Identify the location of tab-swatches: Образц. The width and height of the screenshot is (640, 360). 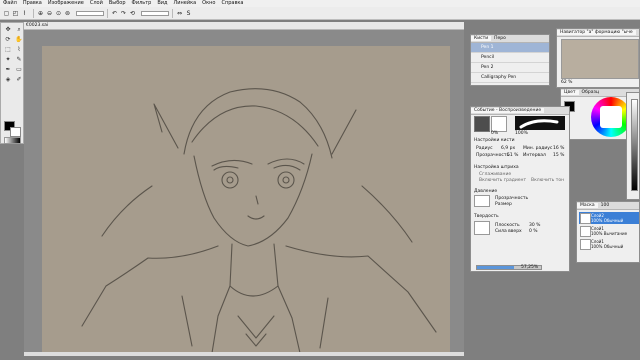
(590, 92).